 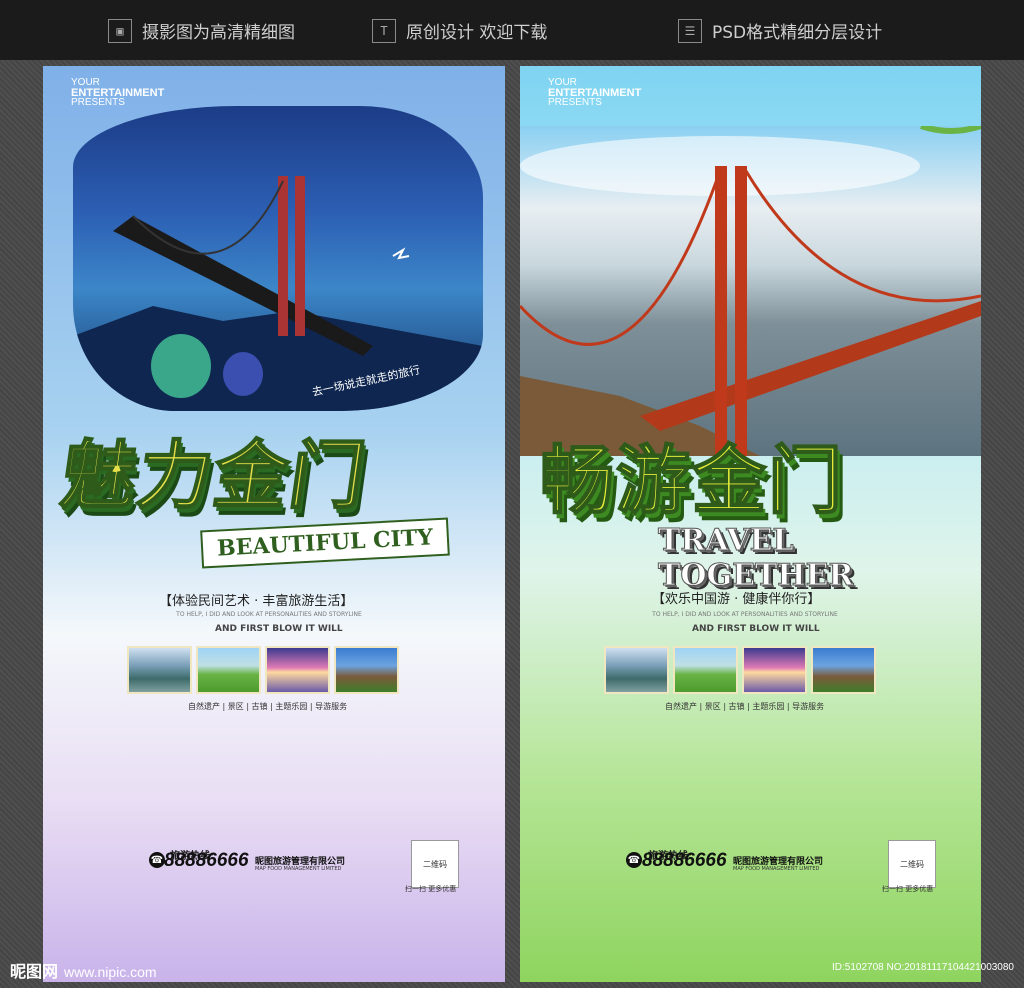 What do you see at coordinates (110, 972) in the screenshot?
I see `brand-site: www.nipic.com` at bounding box center [110, 972].